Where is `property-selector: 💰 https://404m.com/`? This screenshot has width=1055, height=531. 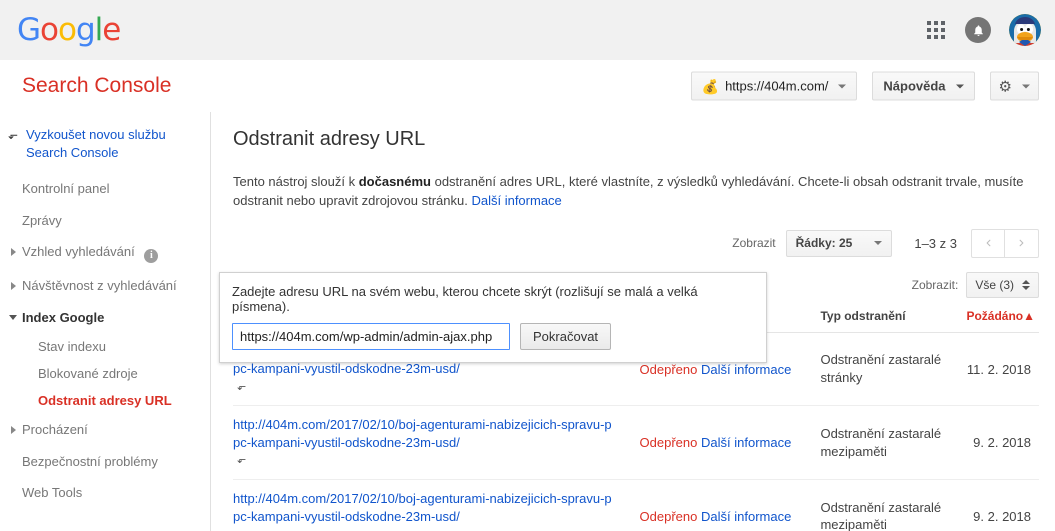
property-selector: 💰 https://404m.com/ is located at coordinates (774, 86).